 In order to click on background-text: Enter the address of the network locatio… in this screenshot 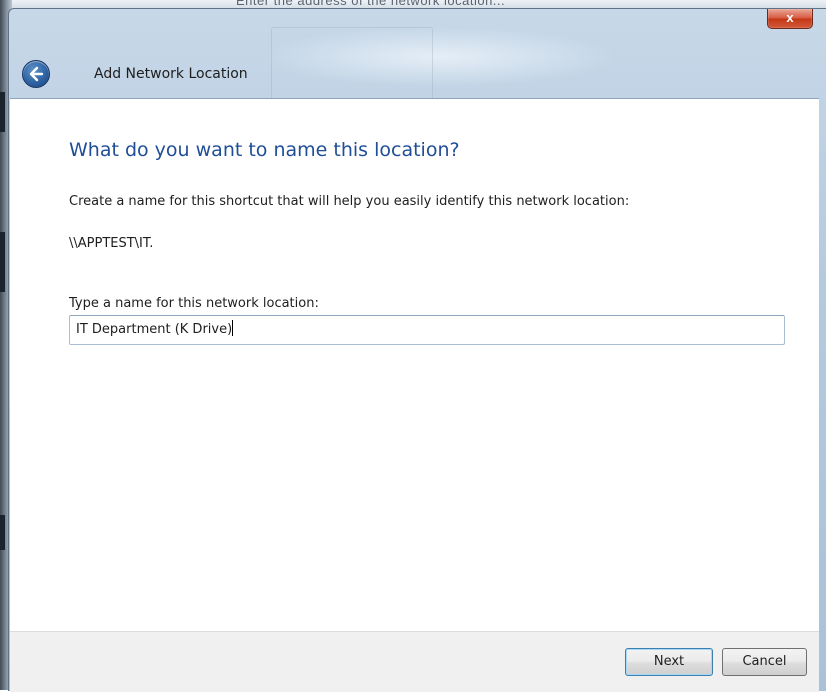, I will do `click(371, 4)`.